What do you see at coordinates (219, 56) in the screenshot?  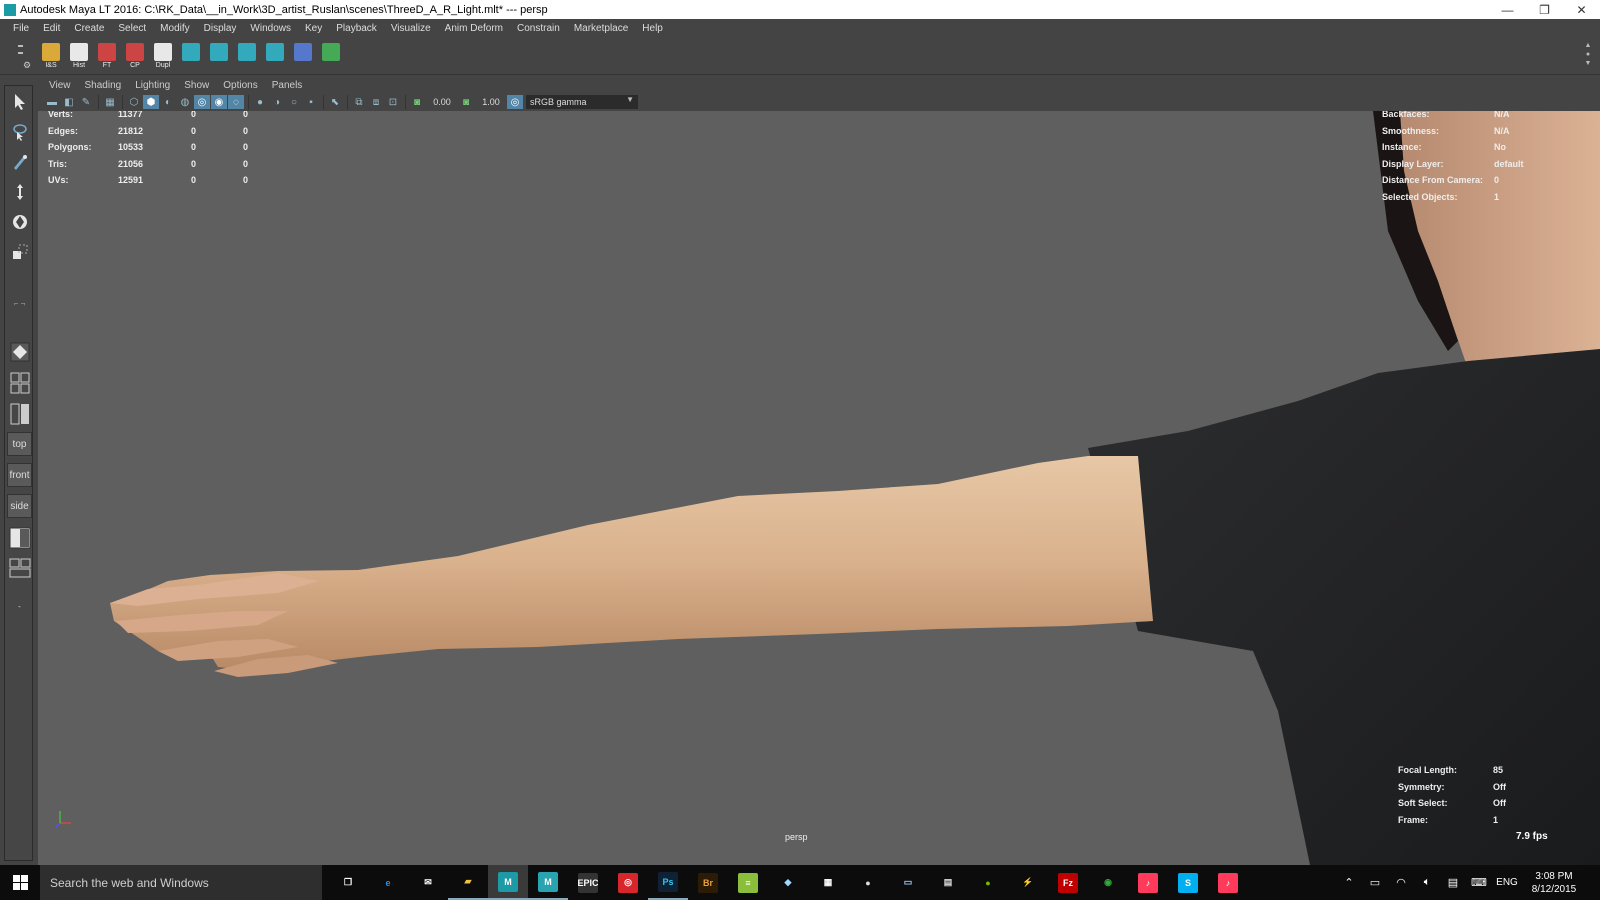 I see `shelf-button-symmetry` at bounding box center [219, 56].